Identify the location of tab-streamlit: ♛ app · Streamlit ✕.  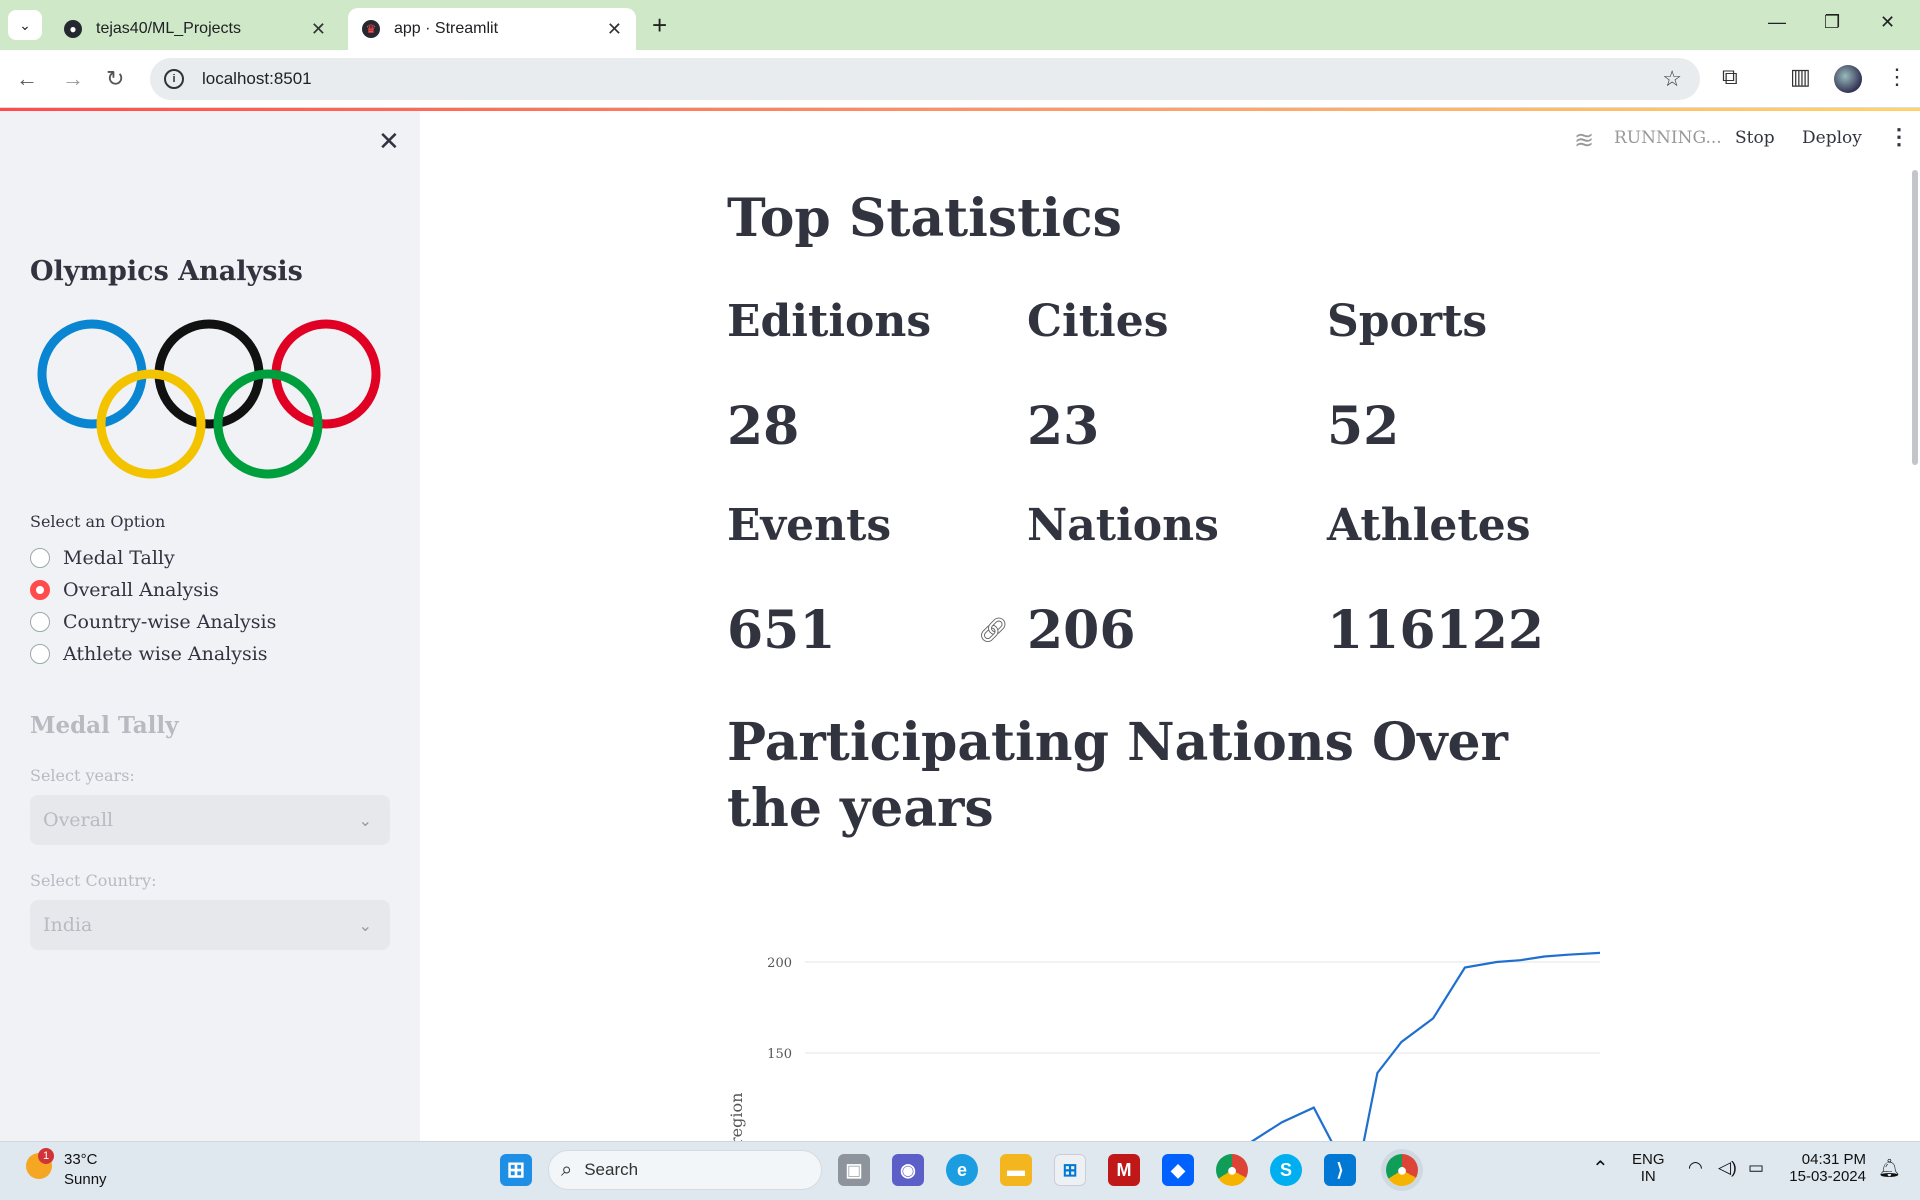
(492, 29).